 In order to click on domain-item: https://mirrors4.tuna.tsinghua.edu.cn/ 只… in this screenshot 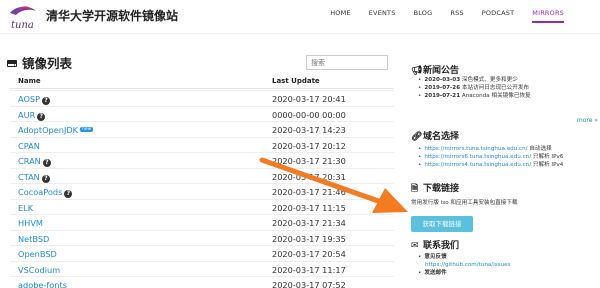, I will do `click(490, 166)`.